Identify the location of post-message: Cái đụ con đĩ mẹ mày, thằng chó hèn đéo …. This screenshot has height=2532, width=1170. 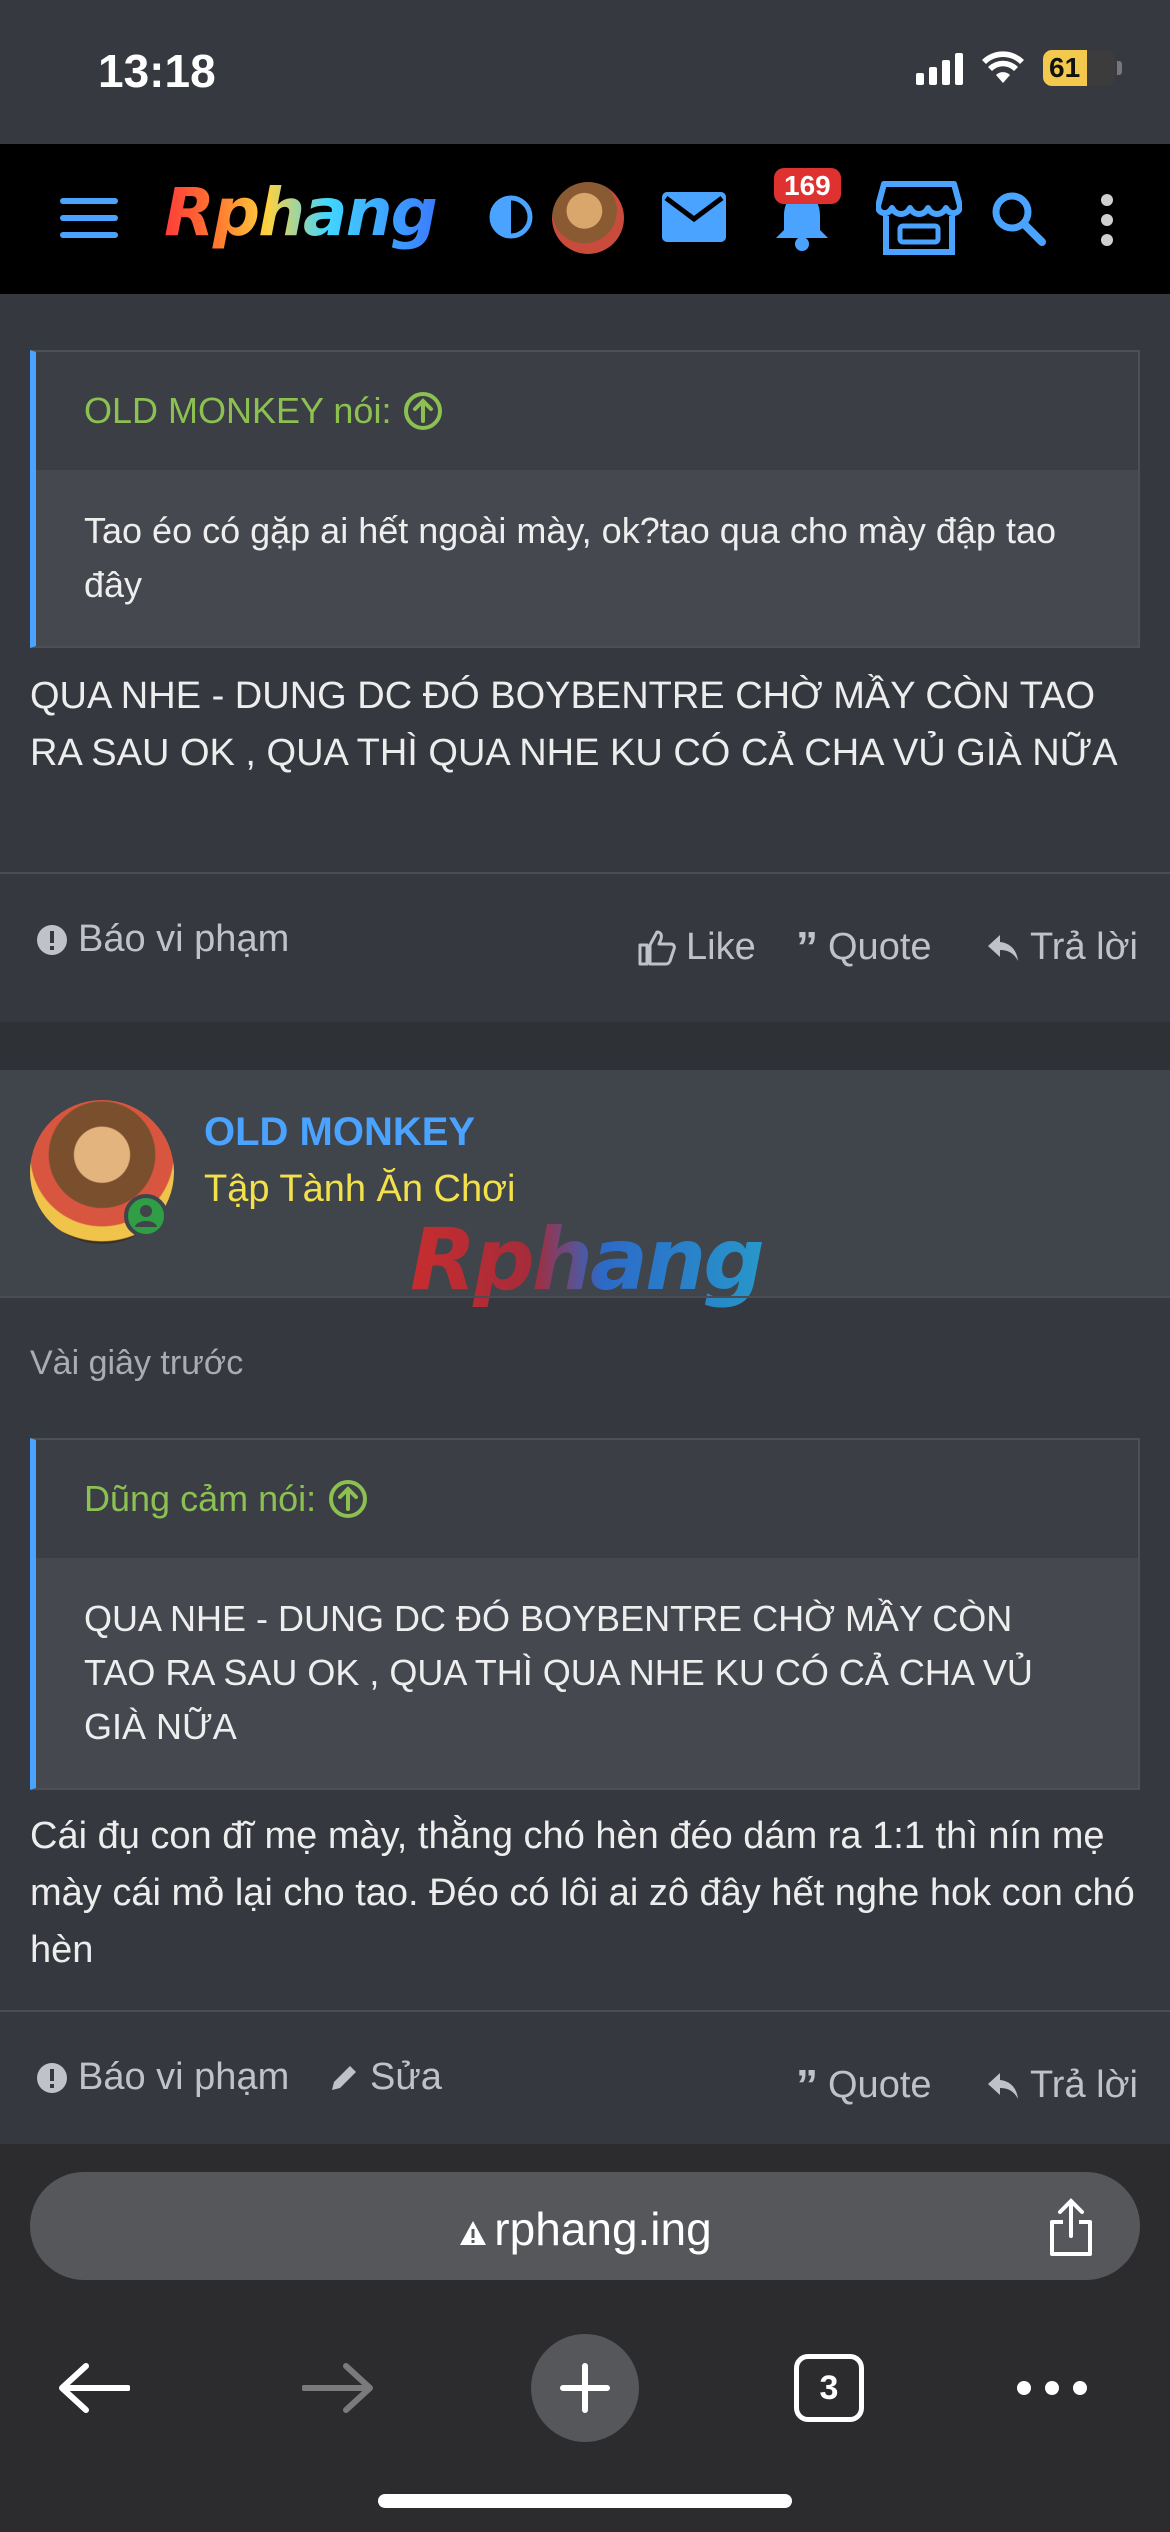
(582, 1893).